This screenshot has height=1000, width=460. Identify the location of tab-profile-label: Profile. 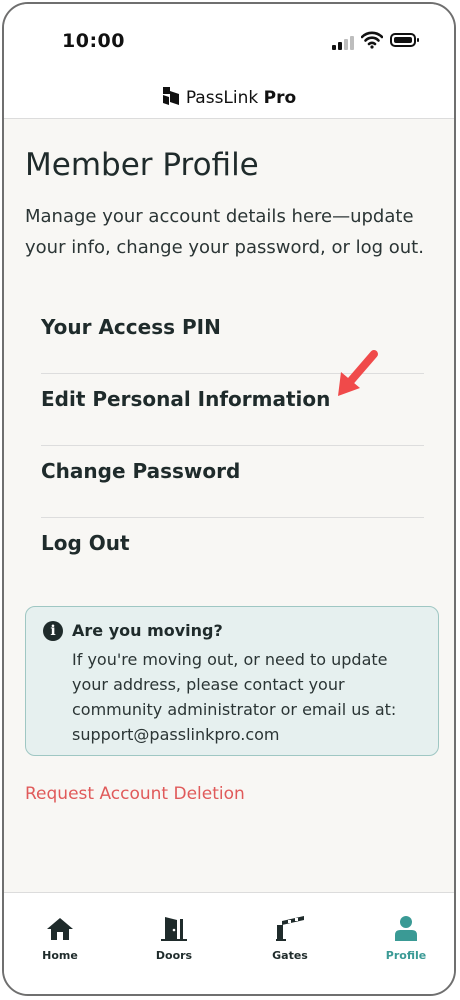
(406, 955).